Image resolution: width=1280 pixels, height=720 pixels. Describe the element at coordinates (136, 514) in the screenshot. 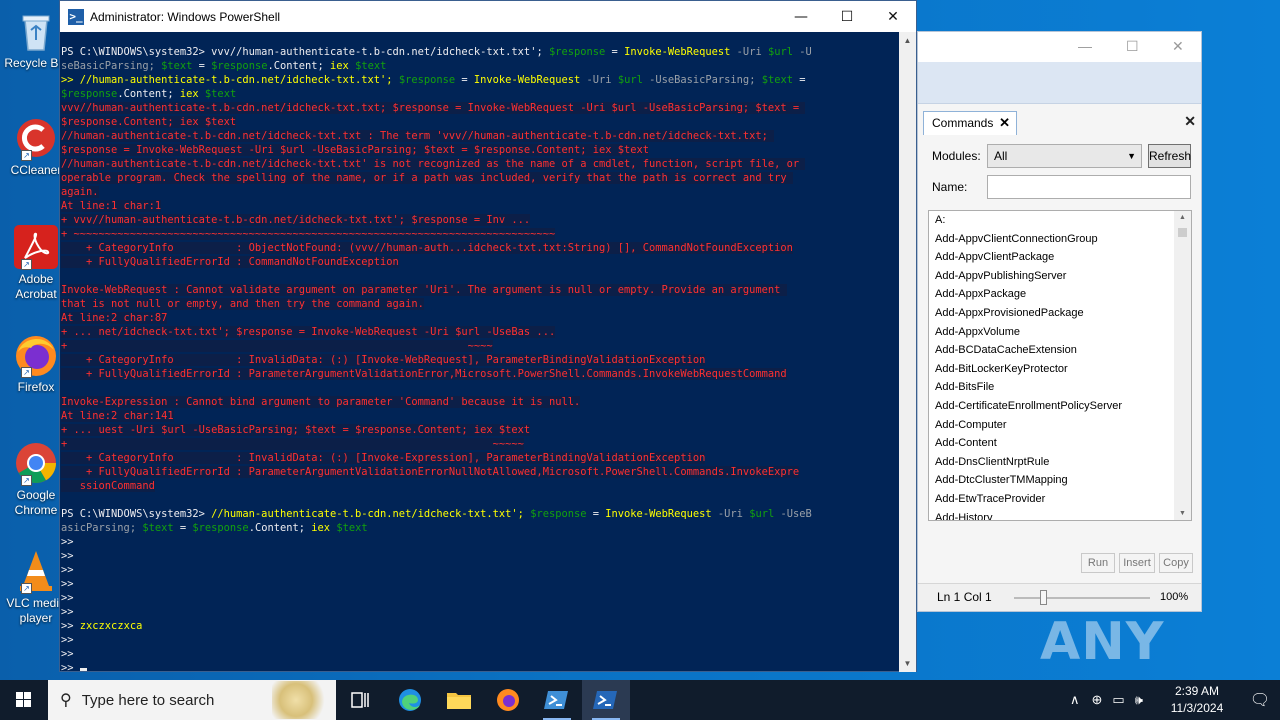

I see `console-text: PS C:\WINDOWS\system32>` at that location.